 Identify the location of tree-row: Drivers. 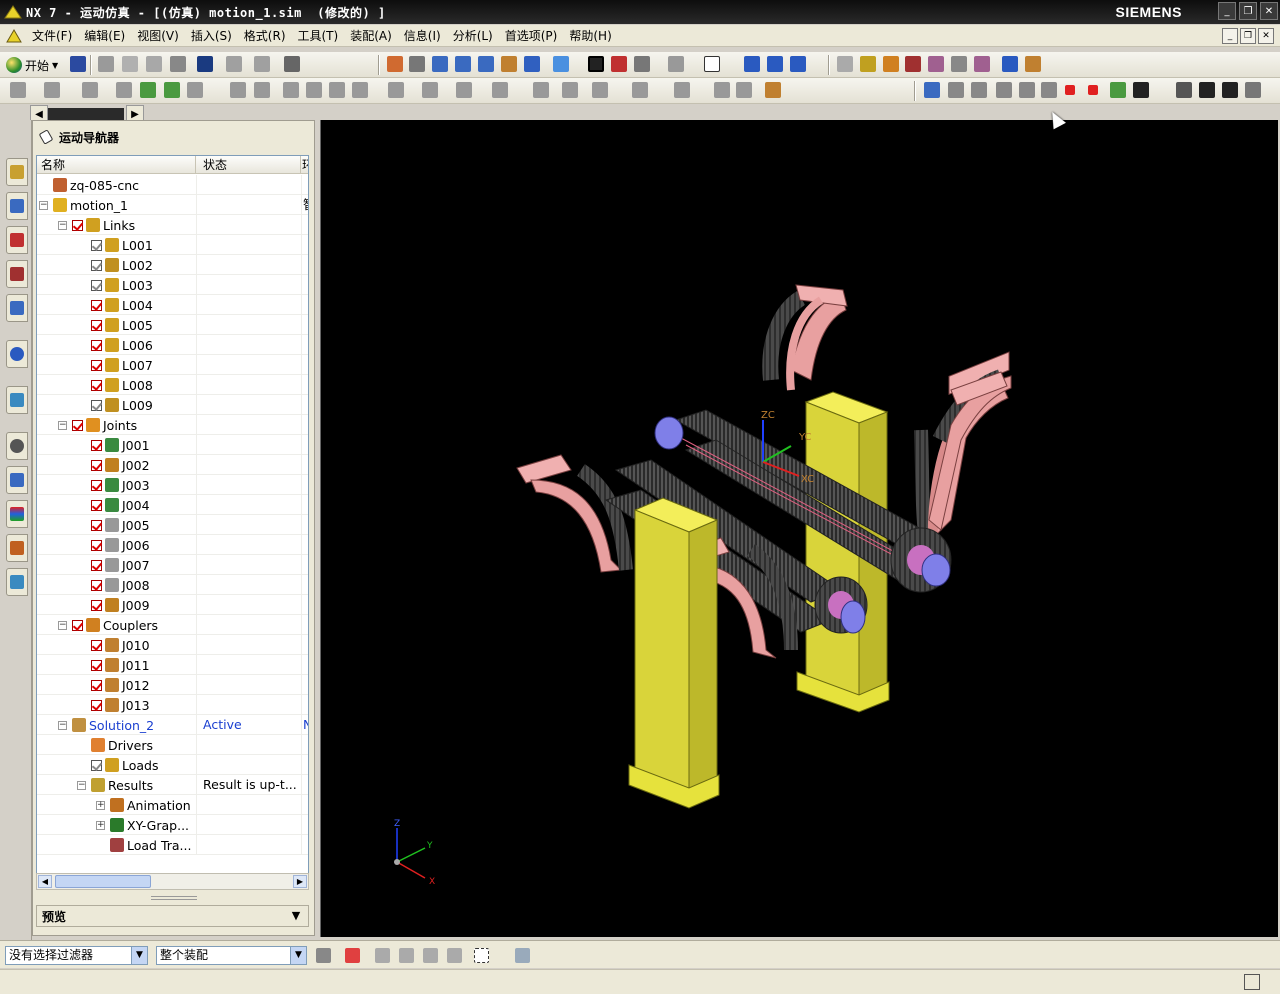
(172, 745).